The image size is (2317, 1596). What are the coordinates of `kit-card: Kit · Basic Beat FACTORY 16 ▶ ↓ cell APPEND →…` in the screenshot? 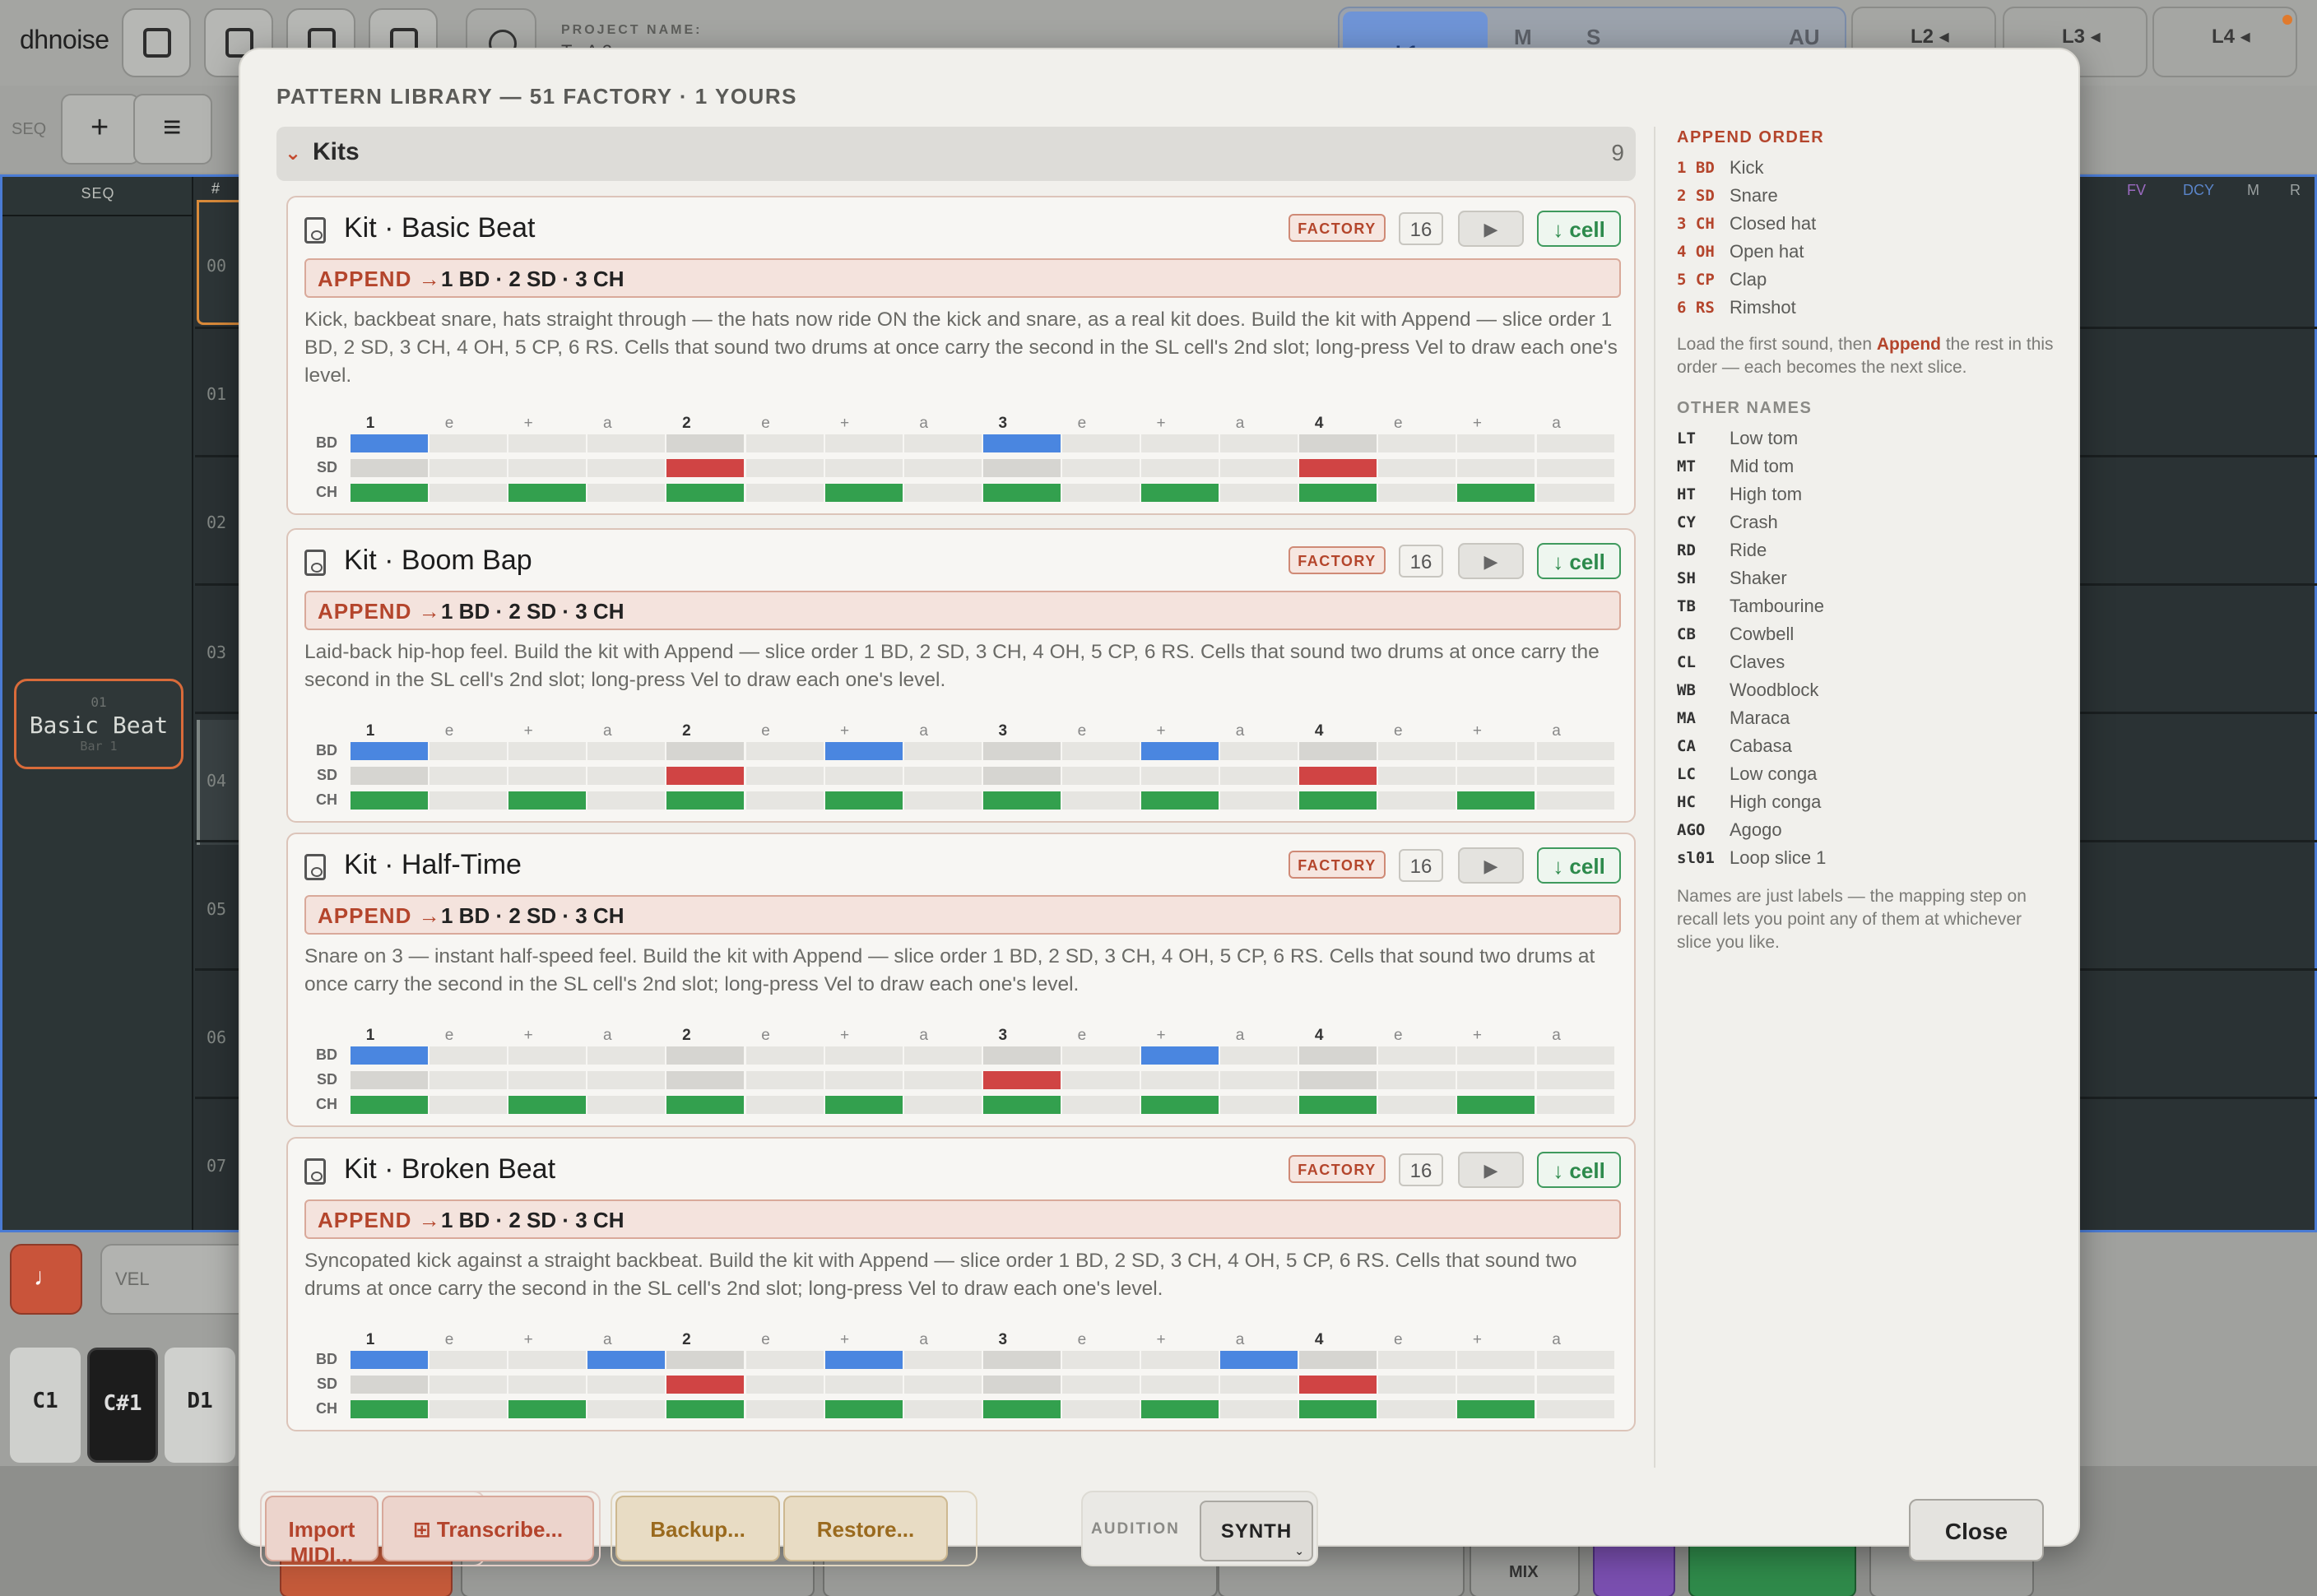 It's located at (961, 355).